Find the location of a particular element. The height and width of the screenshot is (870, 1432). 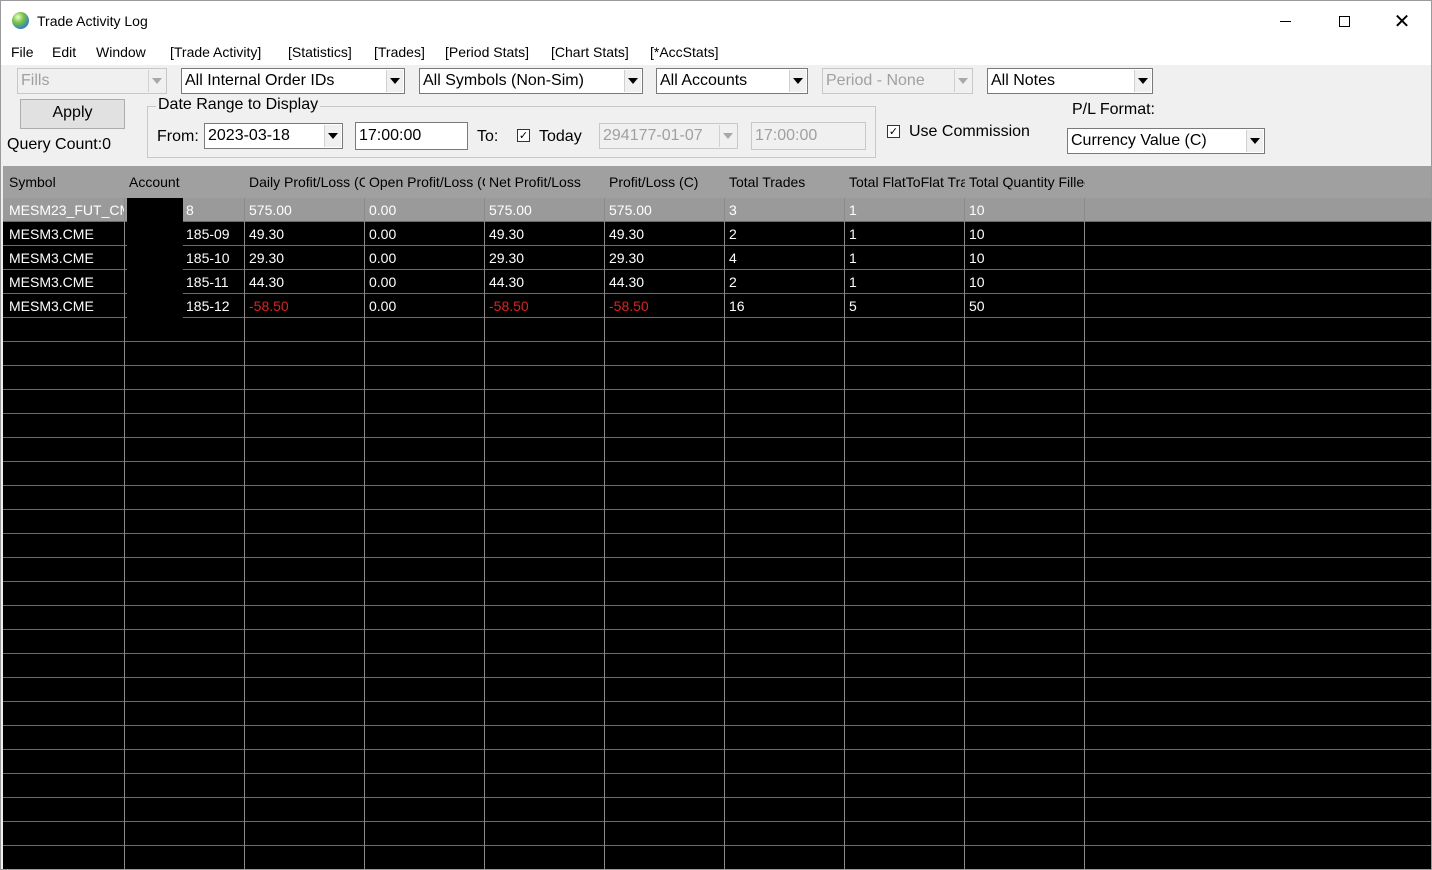

account-select: All Accounts is located at coordinates (732, 81).